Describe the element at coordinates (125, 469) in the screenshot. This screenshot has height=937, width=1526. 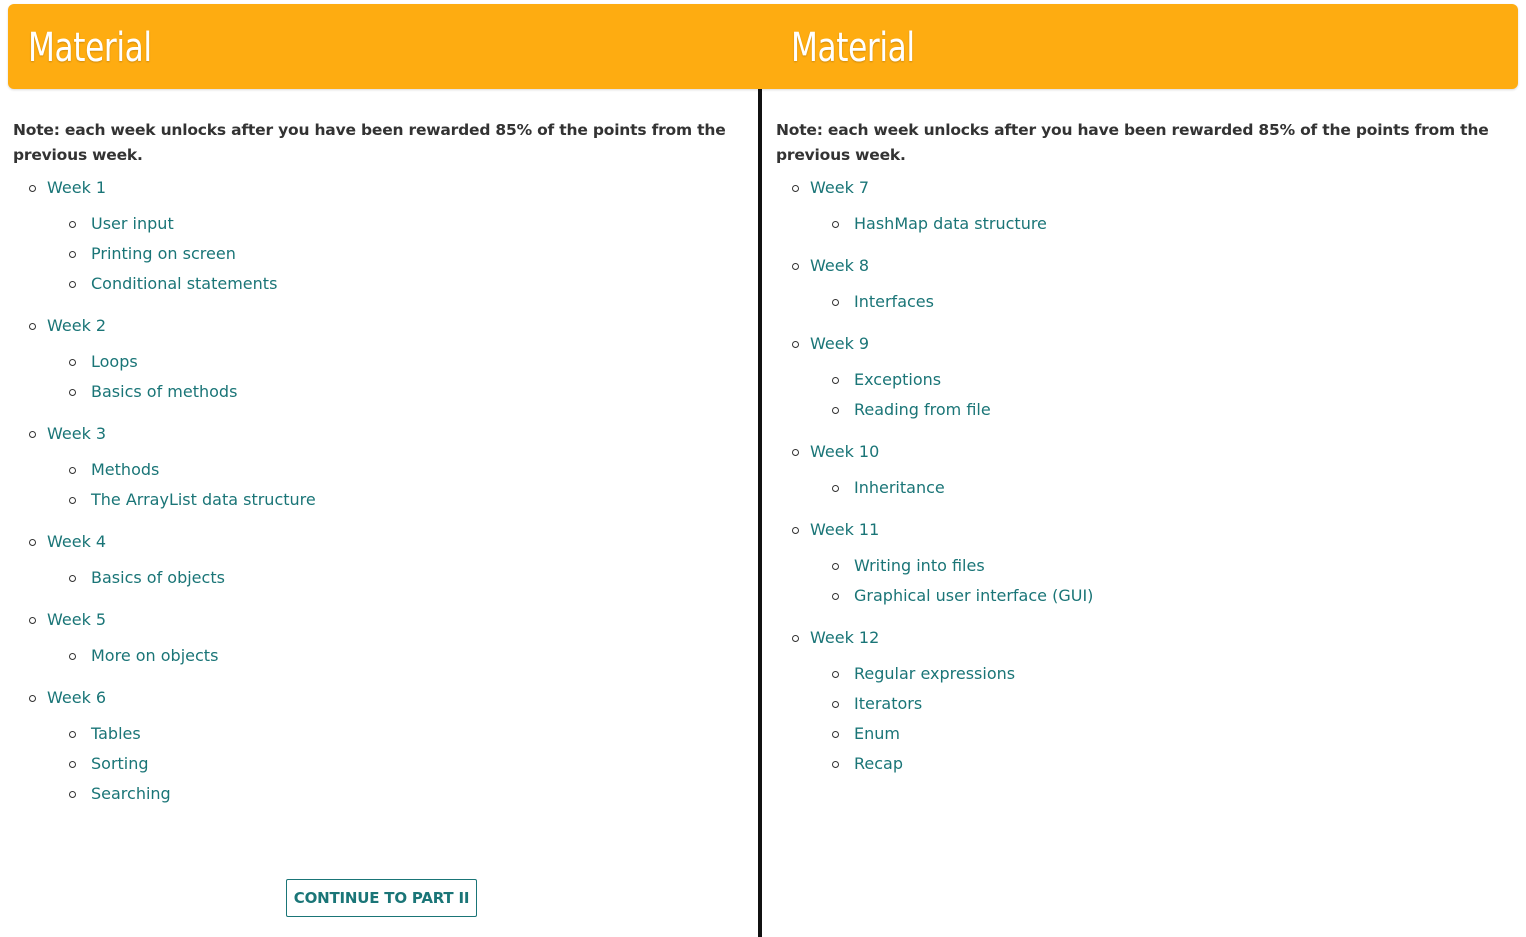
I see `topic-link: Methods` at that location.